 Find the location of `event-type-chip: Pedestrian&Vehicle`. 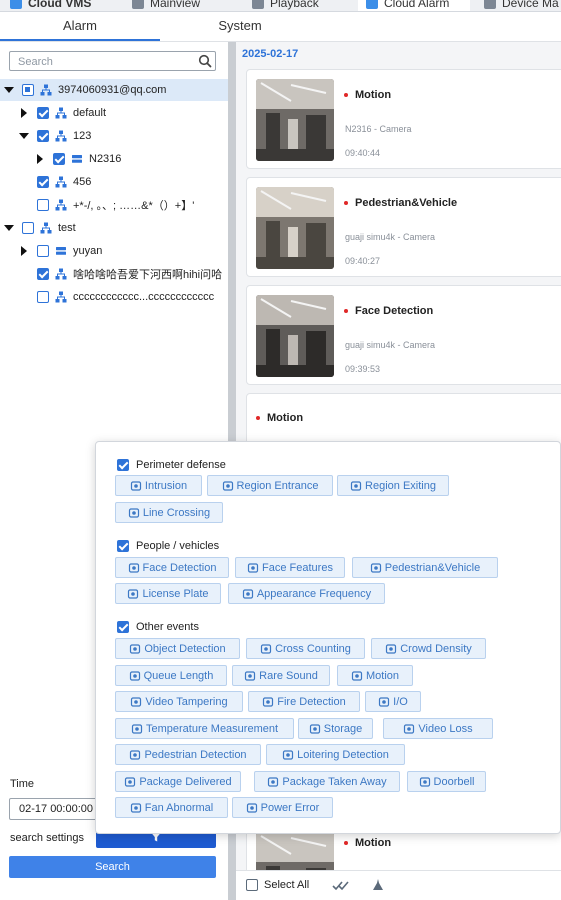

event-type-chip: Pedestrian&Vehicle is located at coordinates (425, 567).